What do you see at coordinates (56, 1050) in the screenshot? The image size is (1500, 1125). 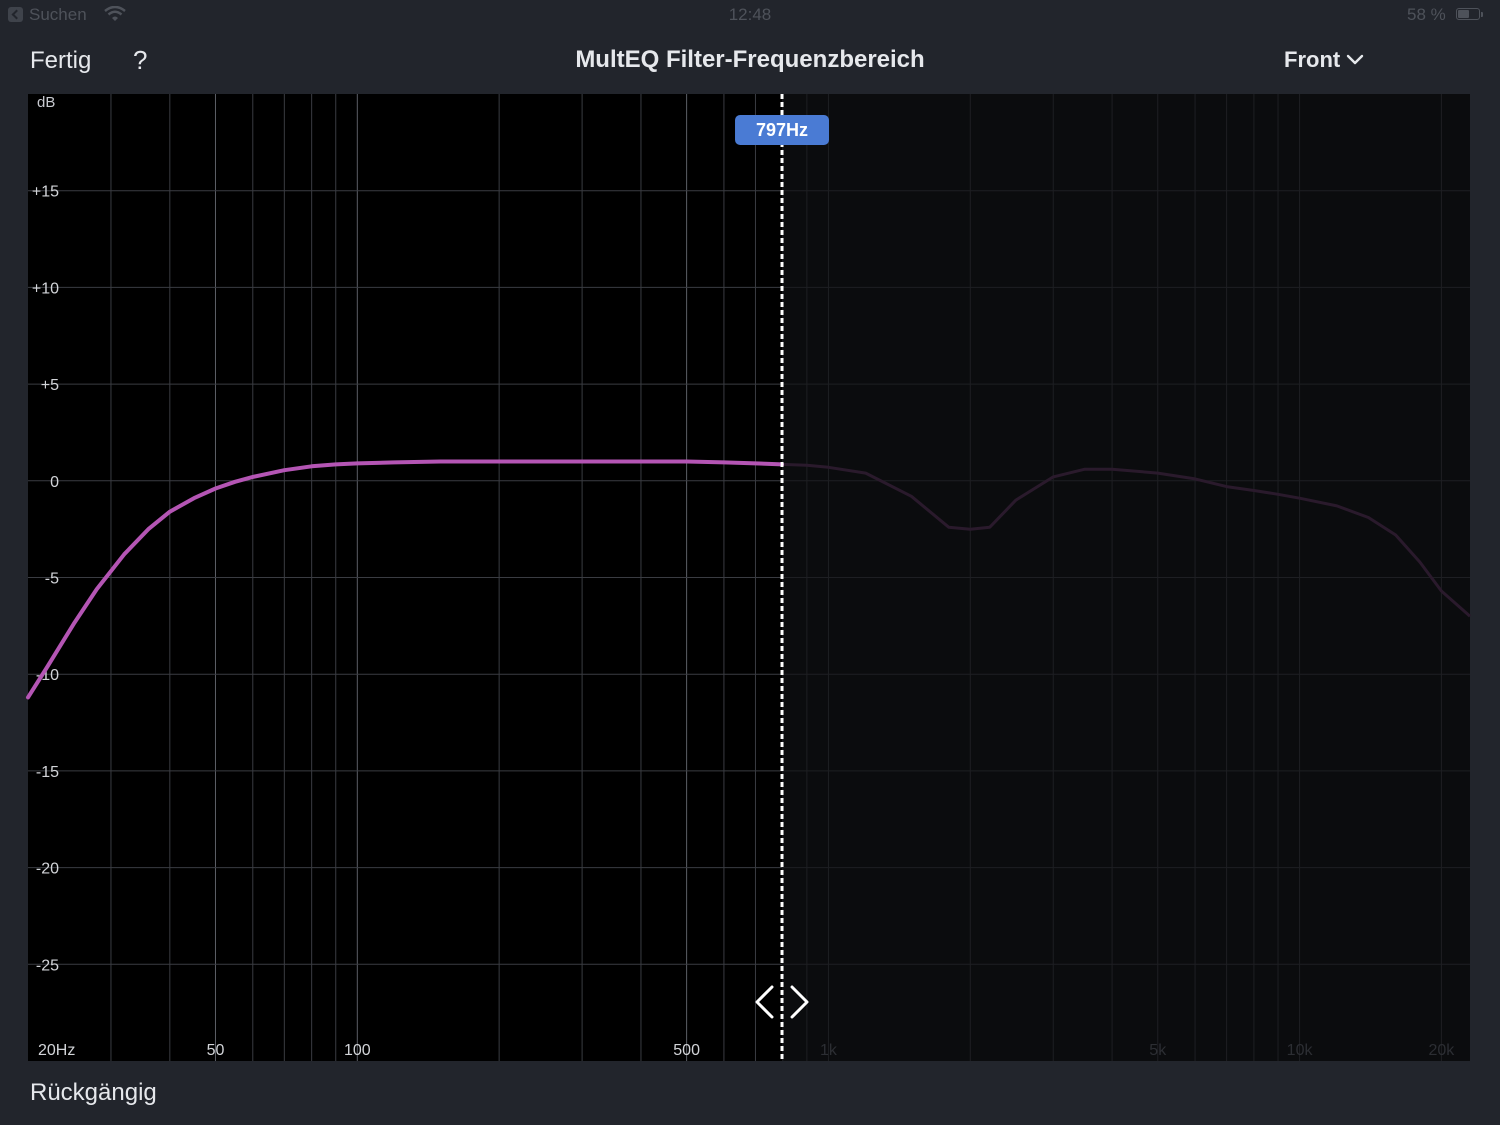 I see `x-tick-label: 20Hz` at bounding box center [56, 1050].